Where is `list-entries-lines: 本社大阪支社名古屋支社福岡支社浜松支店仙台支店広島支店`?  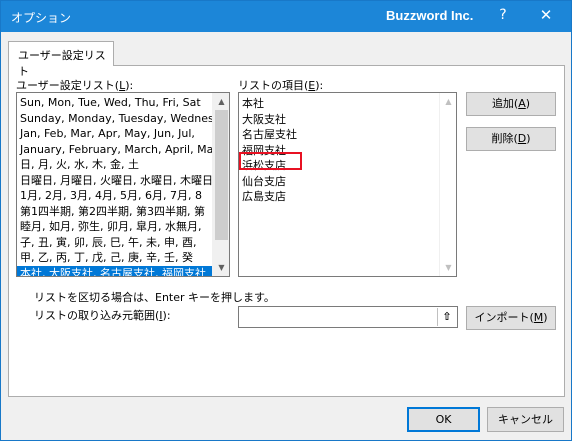
list-entries-lines: 本社大阪支社名古屋支社福岡支社浜松支店仙台支店広島支店 is located at coordinates (269, 150).